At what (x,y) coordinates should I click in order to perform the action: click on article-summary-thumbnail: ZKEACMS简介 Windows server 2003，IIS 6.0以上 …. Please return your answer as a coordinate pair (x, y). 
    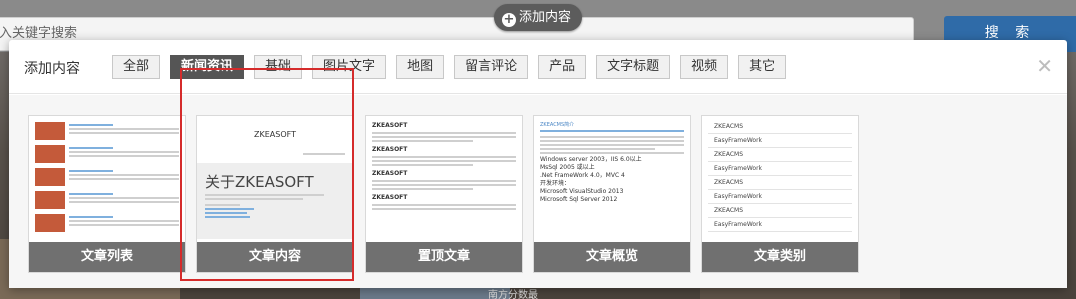
    Looking at the image, I should click on (612, 179).